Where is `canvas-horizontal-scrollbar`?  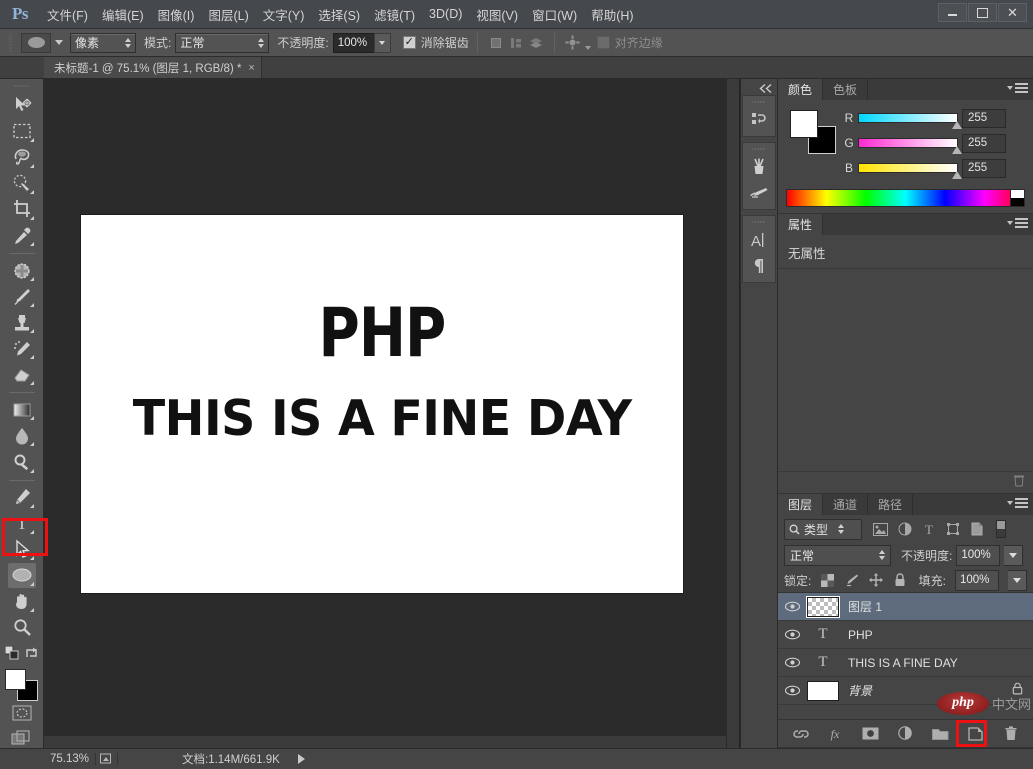 canvas-horizontal-scrollbar is located at coordinates (385, 741).